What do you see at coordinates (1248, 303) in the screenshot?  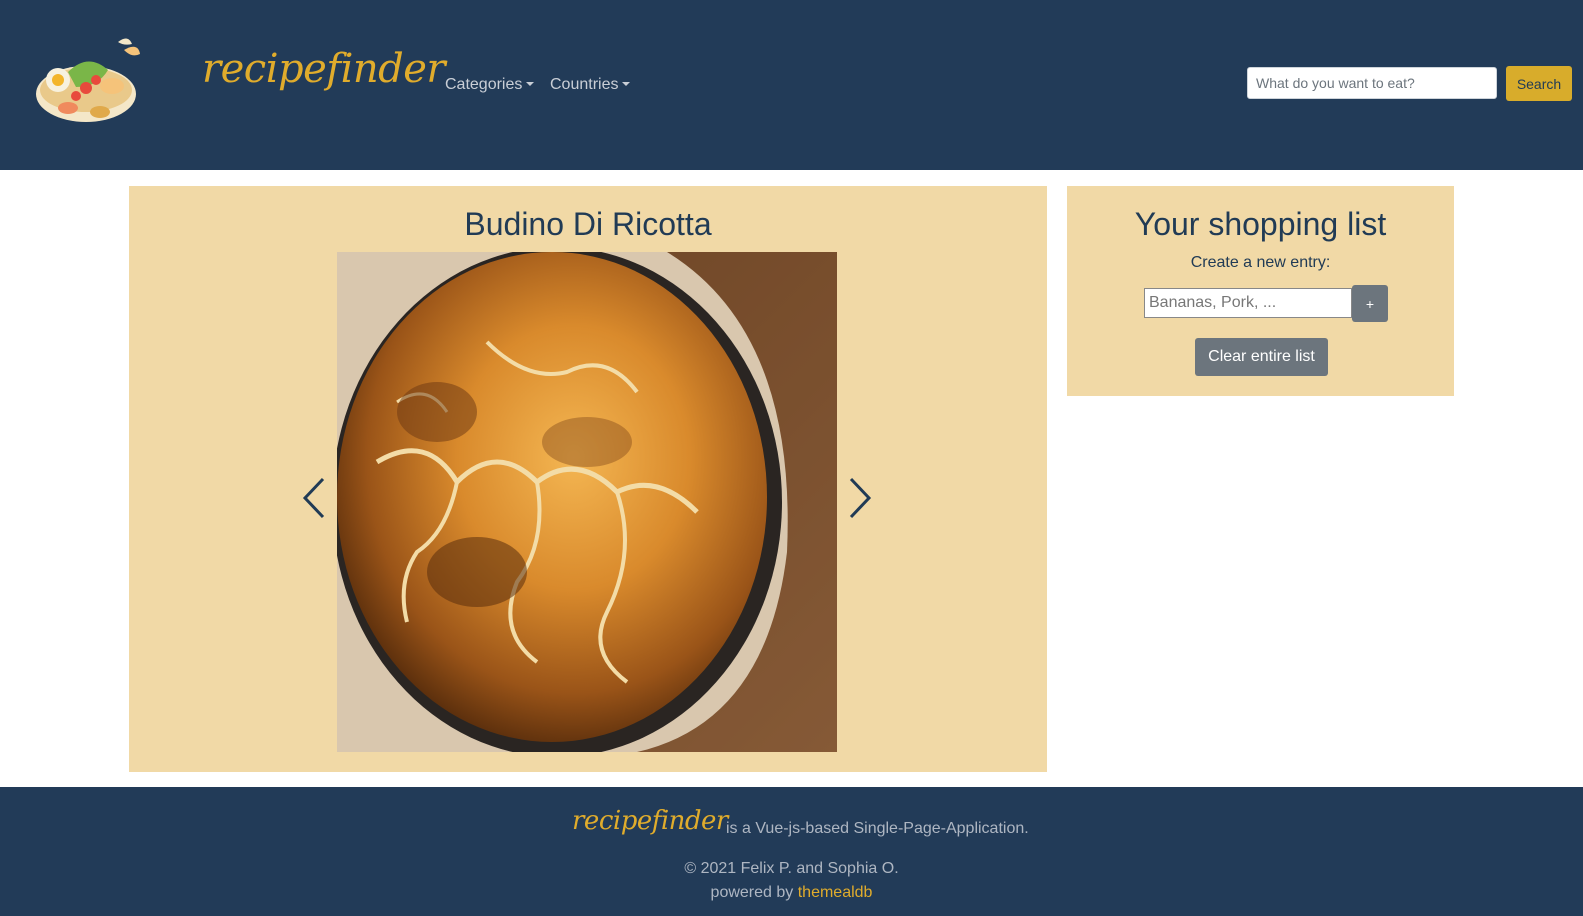 I see `shopping-entry-input` at bounding box center [1248, 303].